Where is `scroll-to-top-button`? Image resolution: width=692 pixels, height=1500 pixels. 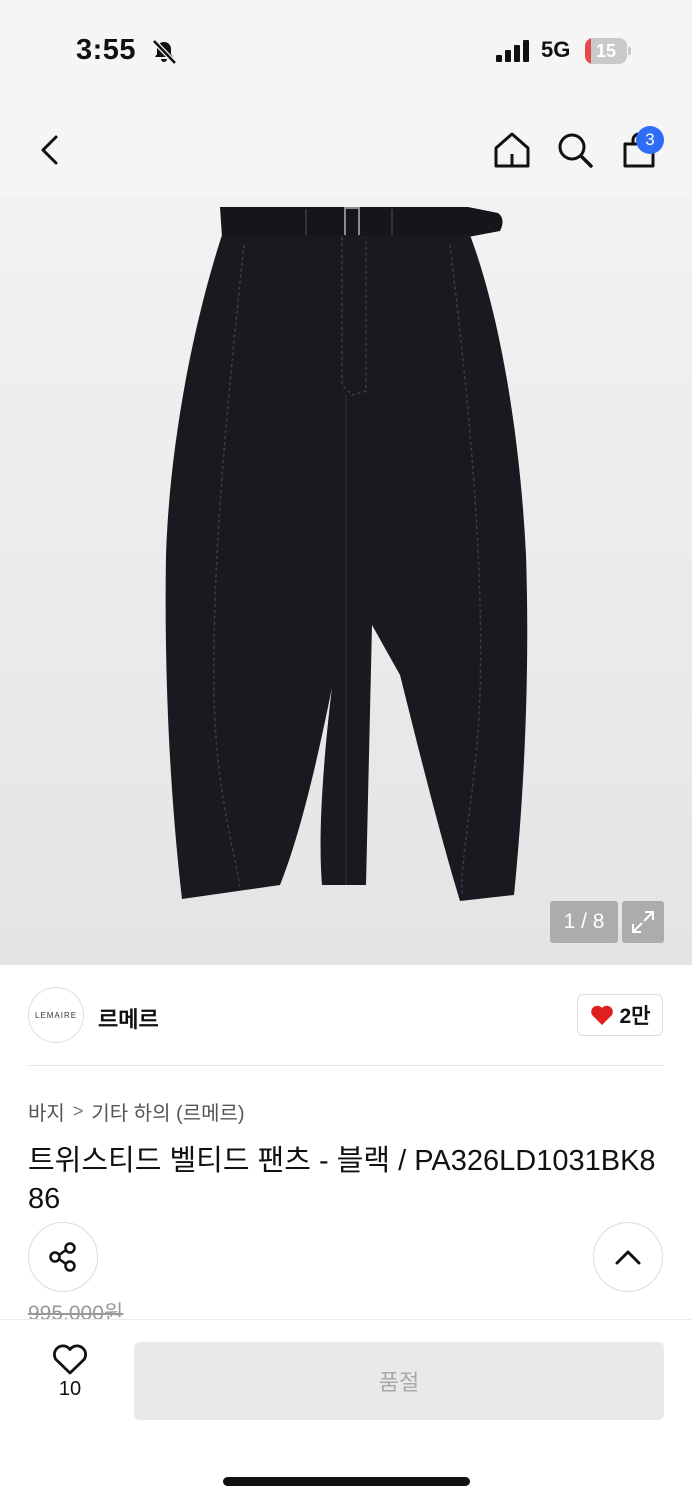
scroll-to-top-button is located at coordinates (628, 1257).